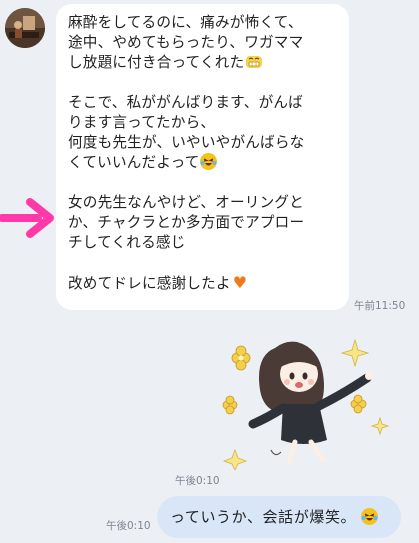  Describe the element at coordinates (263, 517) in the screenshot. I see `message-text: っていうか、会話が爆笑。` at that location.